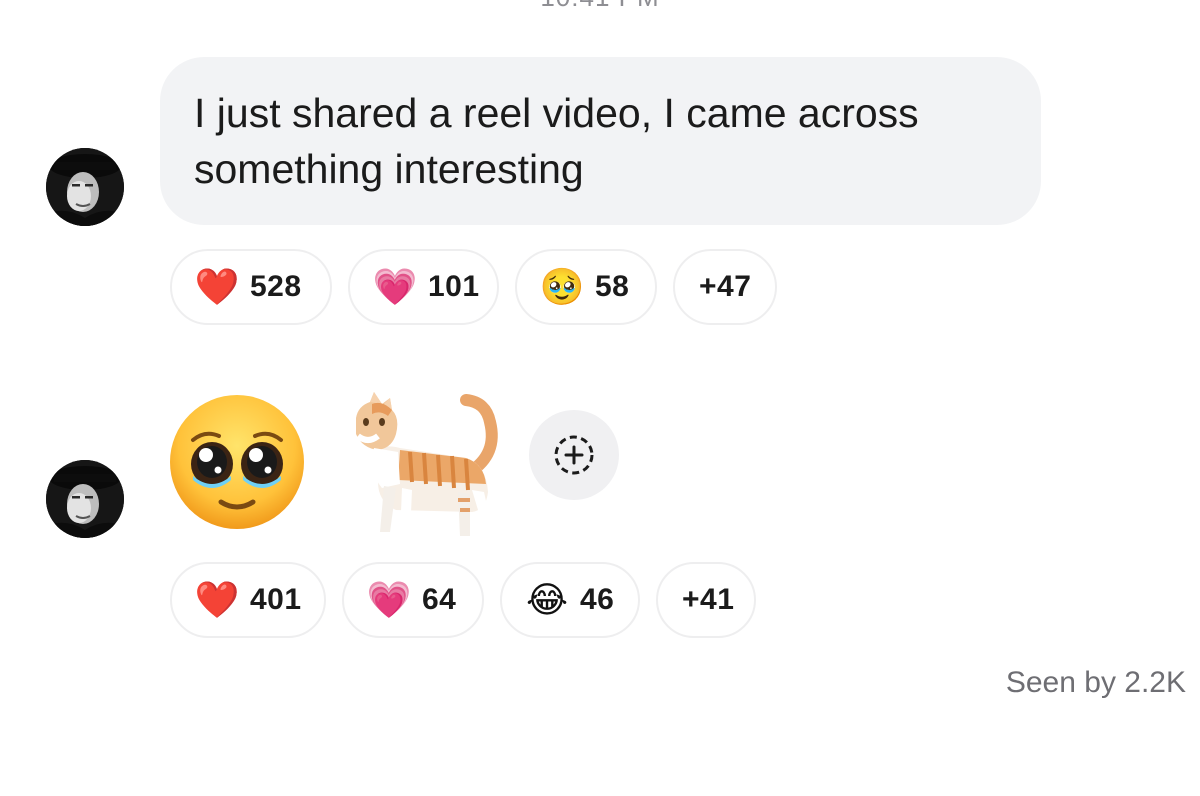  I want to click on reaction-count: 64, so click(439, 599).